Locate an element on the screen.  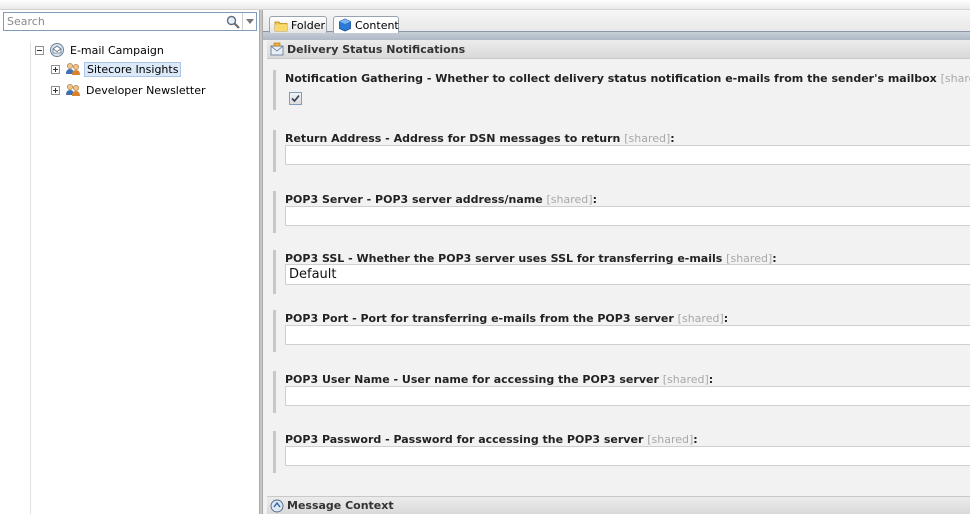
pop3-port-input is located at coordinates (627, 335).